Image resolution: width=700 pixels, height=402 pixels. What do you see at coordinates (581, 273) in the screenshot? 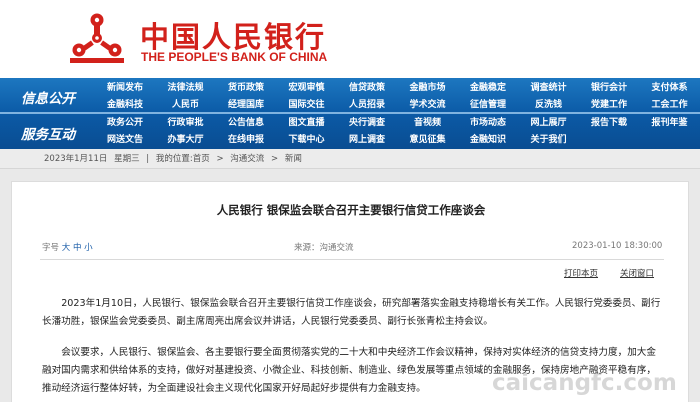
I see `print-page-link: 打印本页` at bounding box center [581, 273].